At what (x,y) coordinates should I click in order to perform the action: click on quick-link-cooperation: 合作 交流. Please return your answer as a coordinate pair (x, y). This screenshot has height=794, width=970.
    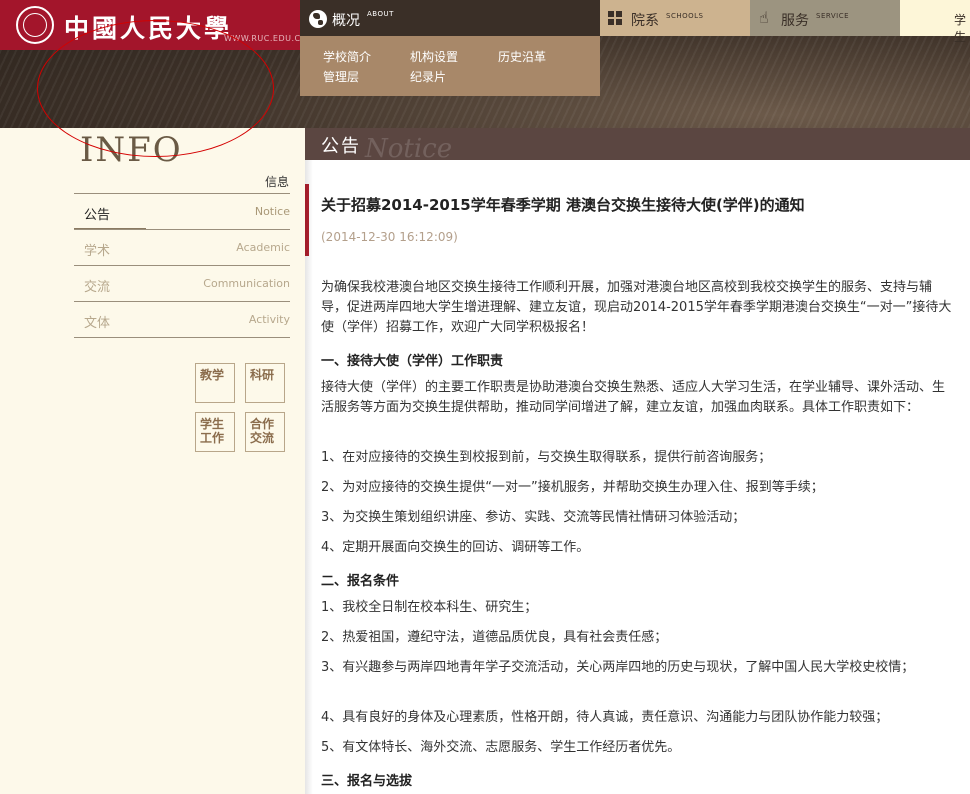
    Looking at the image, I should click on (265, 432).